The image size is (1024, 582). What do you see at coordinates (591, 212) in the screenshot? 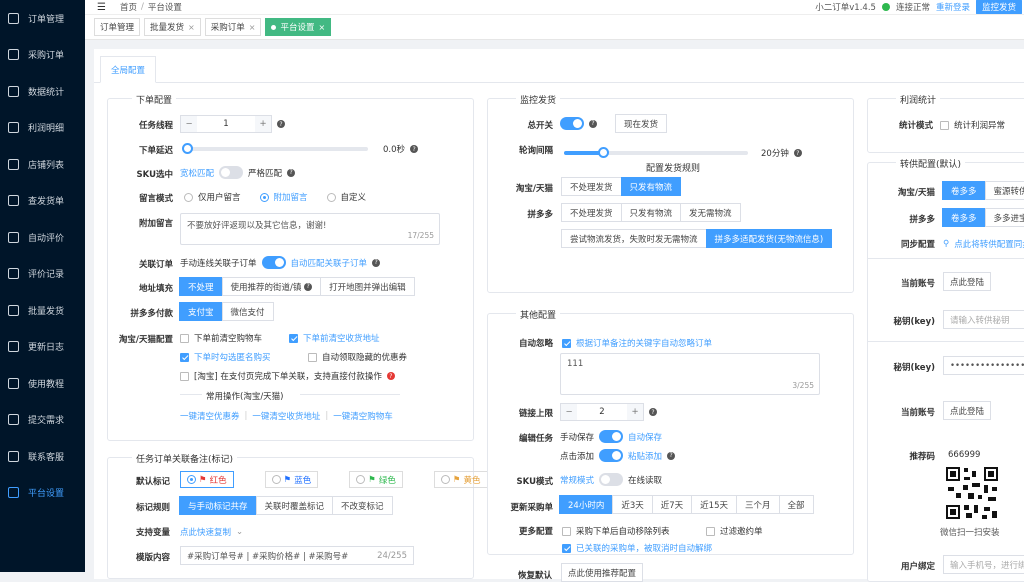
I see `pdd-noship-button: 不处理发货` at bounding box center [591, 212].